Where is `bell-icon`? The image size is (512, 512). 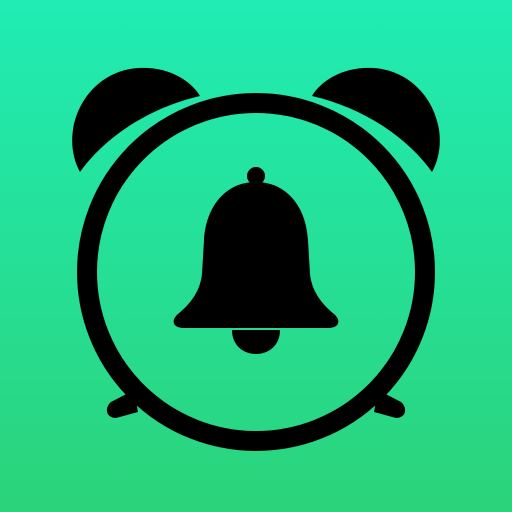
bell-icon is located at coordinates (256, 260).